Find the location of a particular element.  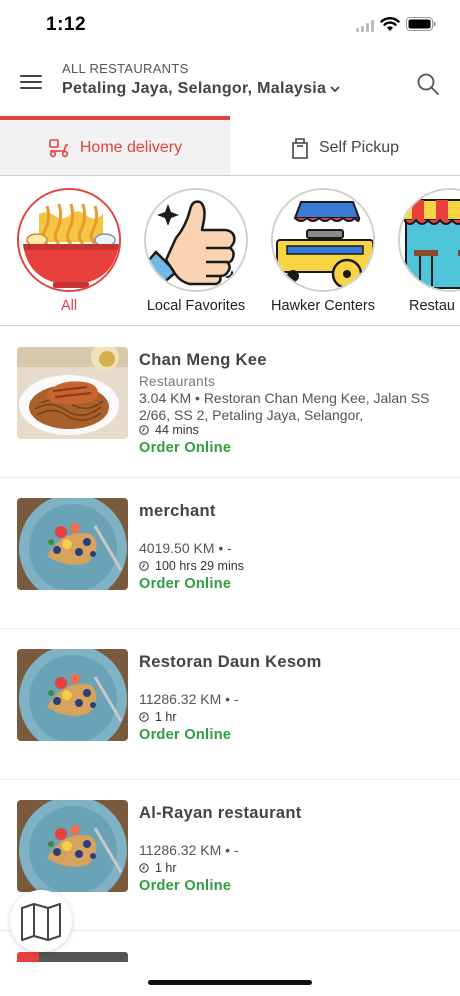

header-caption: ALL RESTAURANTS is located at coordinates (125, 68).